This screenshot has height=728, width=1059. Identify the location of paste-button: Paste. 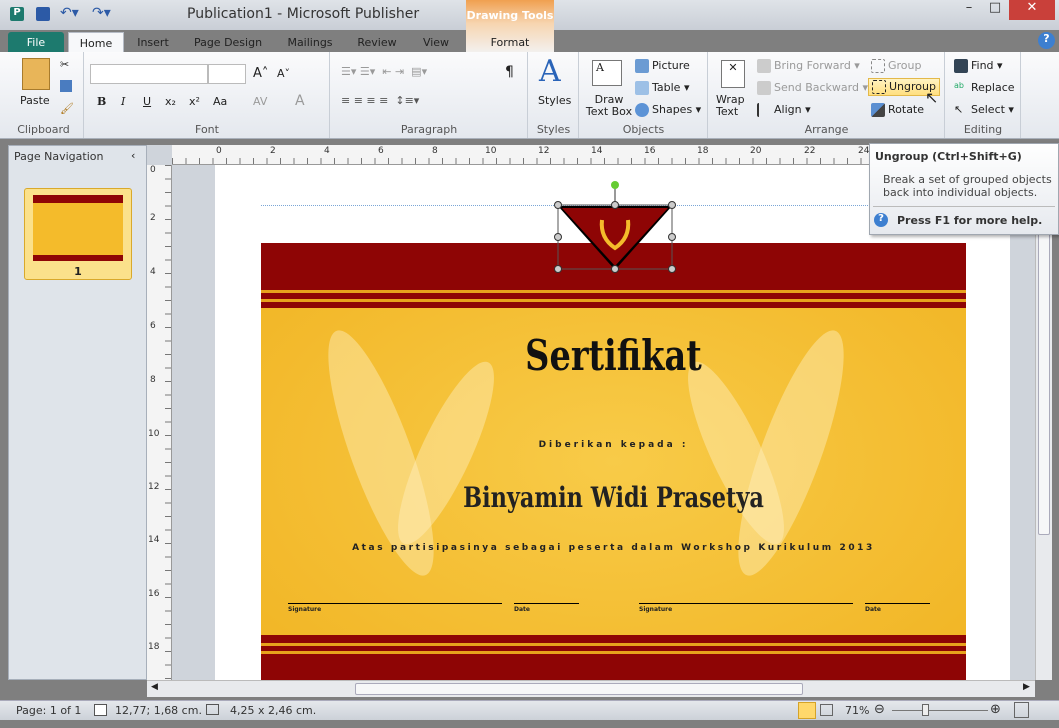
(35, 100).